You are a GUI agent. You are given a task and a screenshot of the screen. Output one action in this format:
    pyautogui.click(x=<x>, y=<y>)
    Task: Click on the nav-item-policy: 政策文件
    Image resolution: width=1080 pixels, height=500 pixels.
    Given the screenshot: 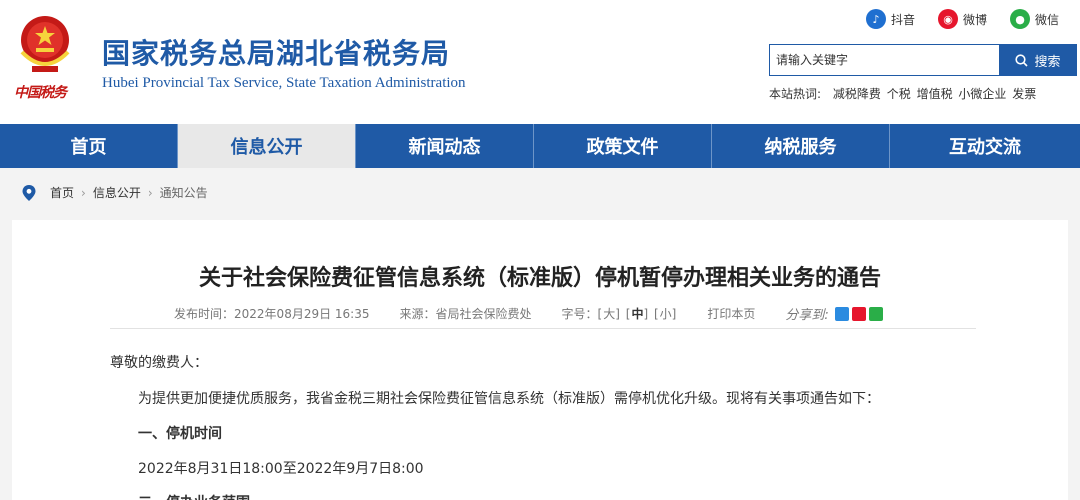 What is the action you would take?
    pyautogui.click(x=623, y=146)
    